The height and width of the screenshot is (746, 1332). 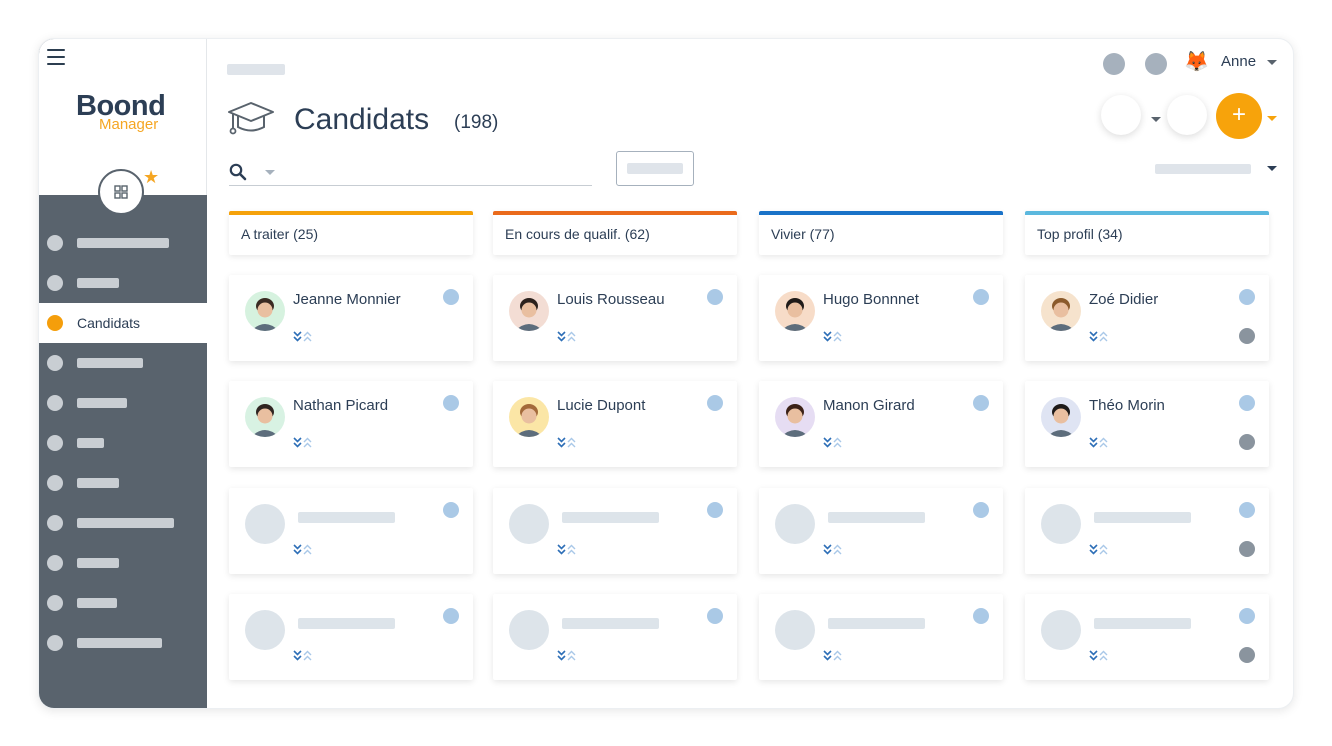 I want to click on column-header: En cours de qualif. (62), so click(x=615, y=233).